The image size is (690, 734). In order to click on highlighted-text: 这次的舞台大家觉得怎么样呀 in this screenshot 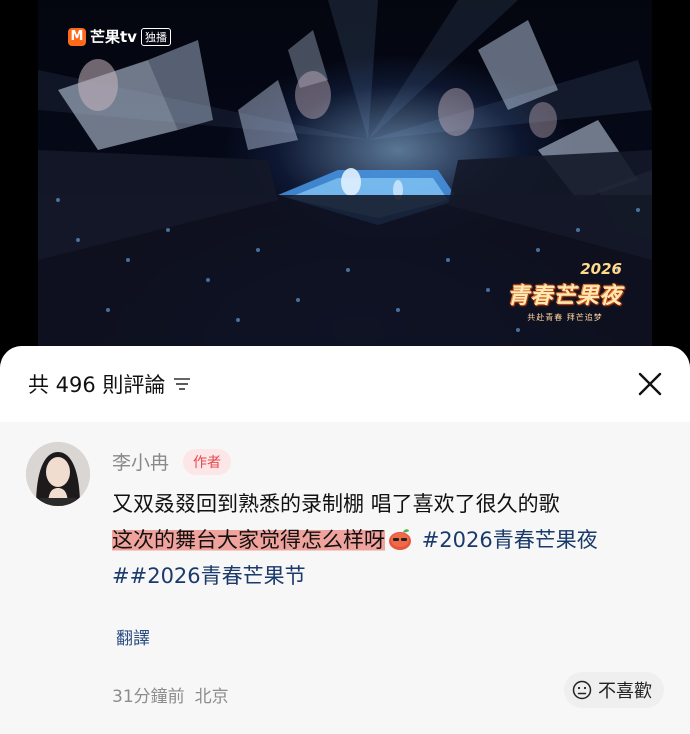, I will do `click(248, 540)`.